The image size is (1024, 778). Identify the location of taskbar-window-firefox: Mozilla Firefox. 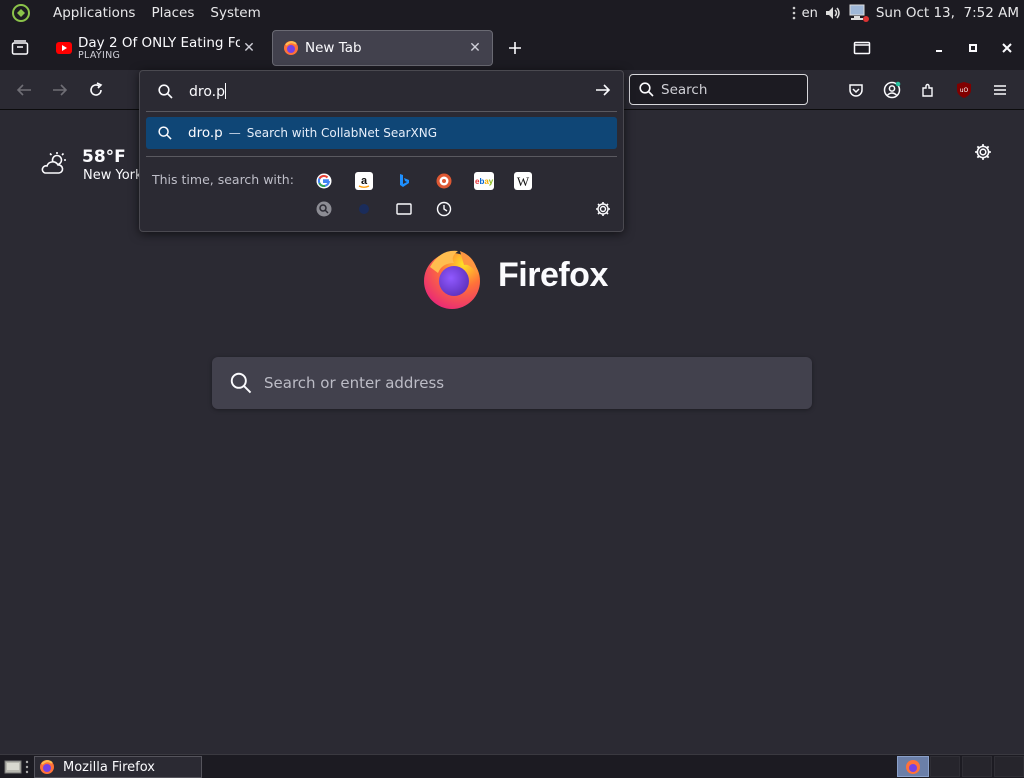
(118, 767).